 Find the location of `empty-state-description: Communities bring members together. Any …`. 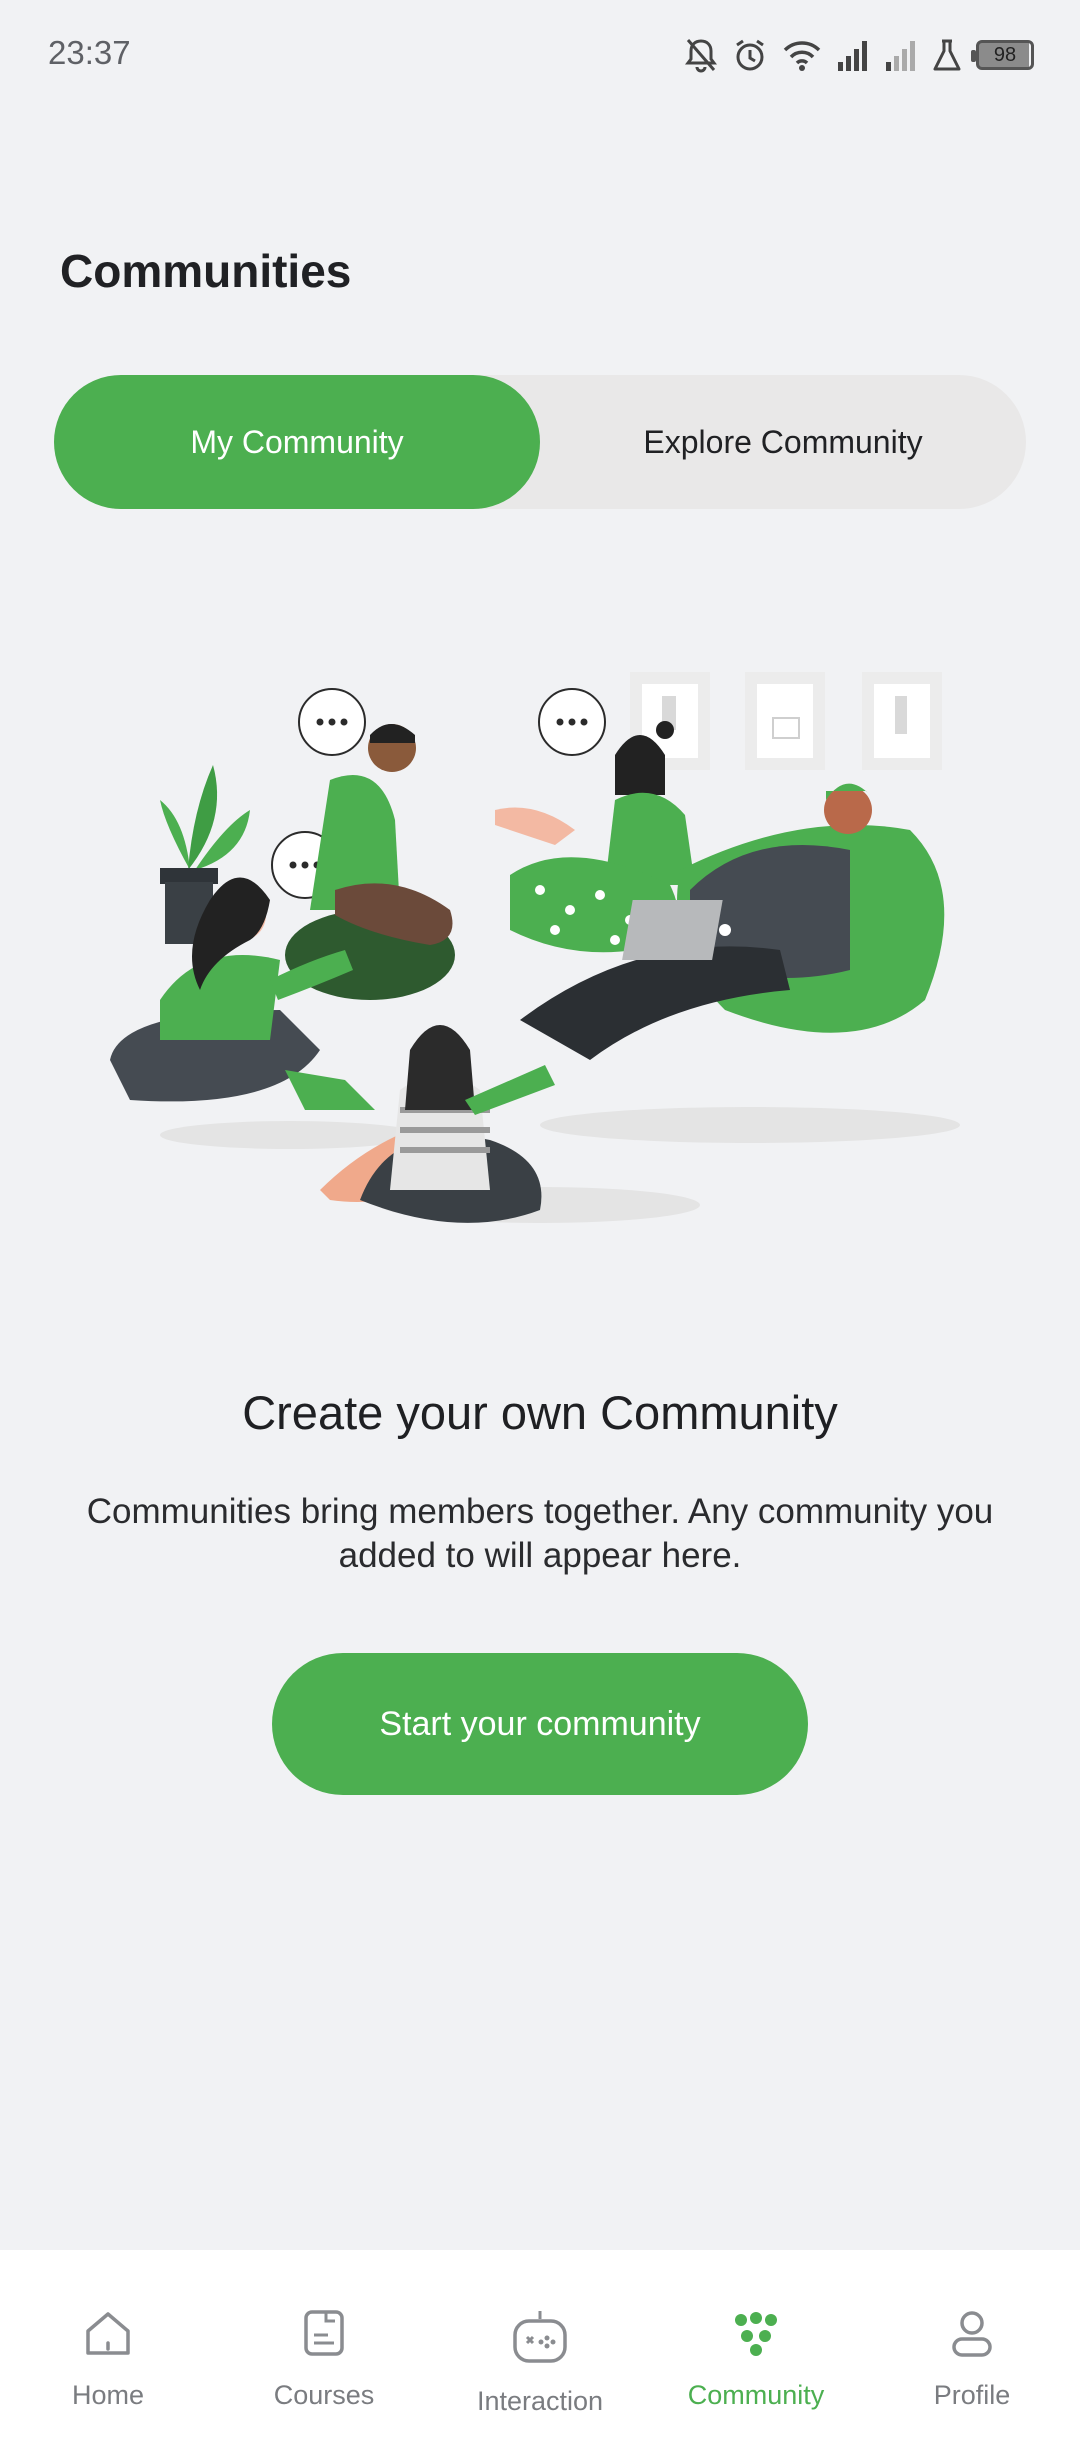

empty-state-description: Communities bring members together. Any … is located at coordinates (540, 1533).